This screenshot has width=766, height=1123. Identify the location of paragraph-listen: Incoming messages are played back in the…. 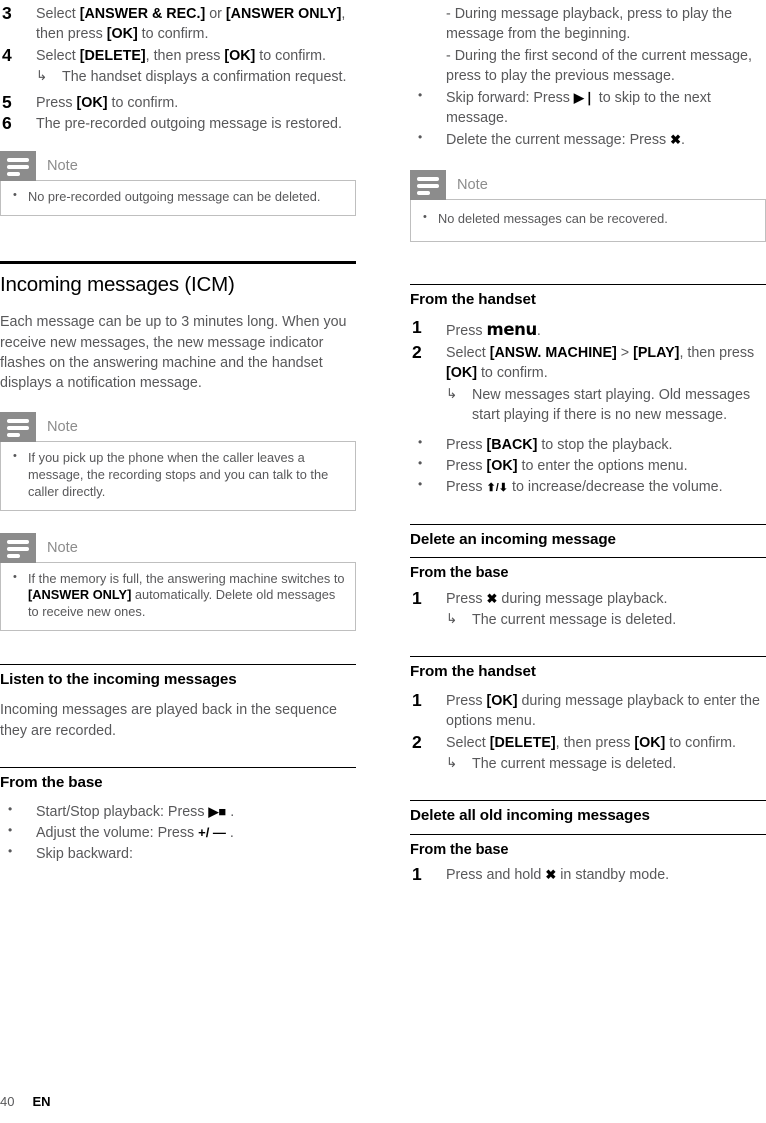
(168, 720).